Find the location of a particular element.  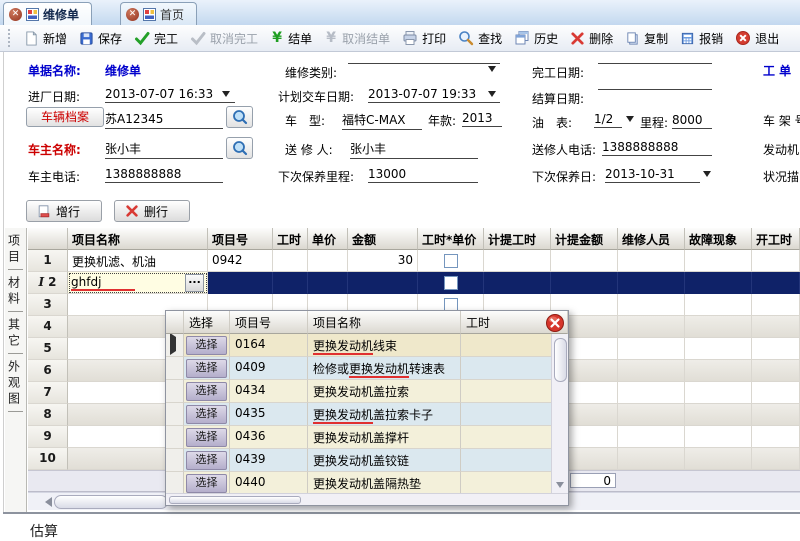

owner-phone-field: 1388888888 is located at coordinates (164, 175).